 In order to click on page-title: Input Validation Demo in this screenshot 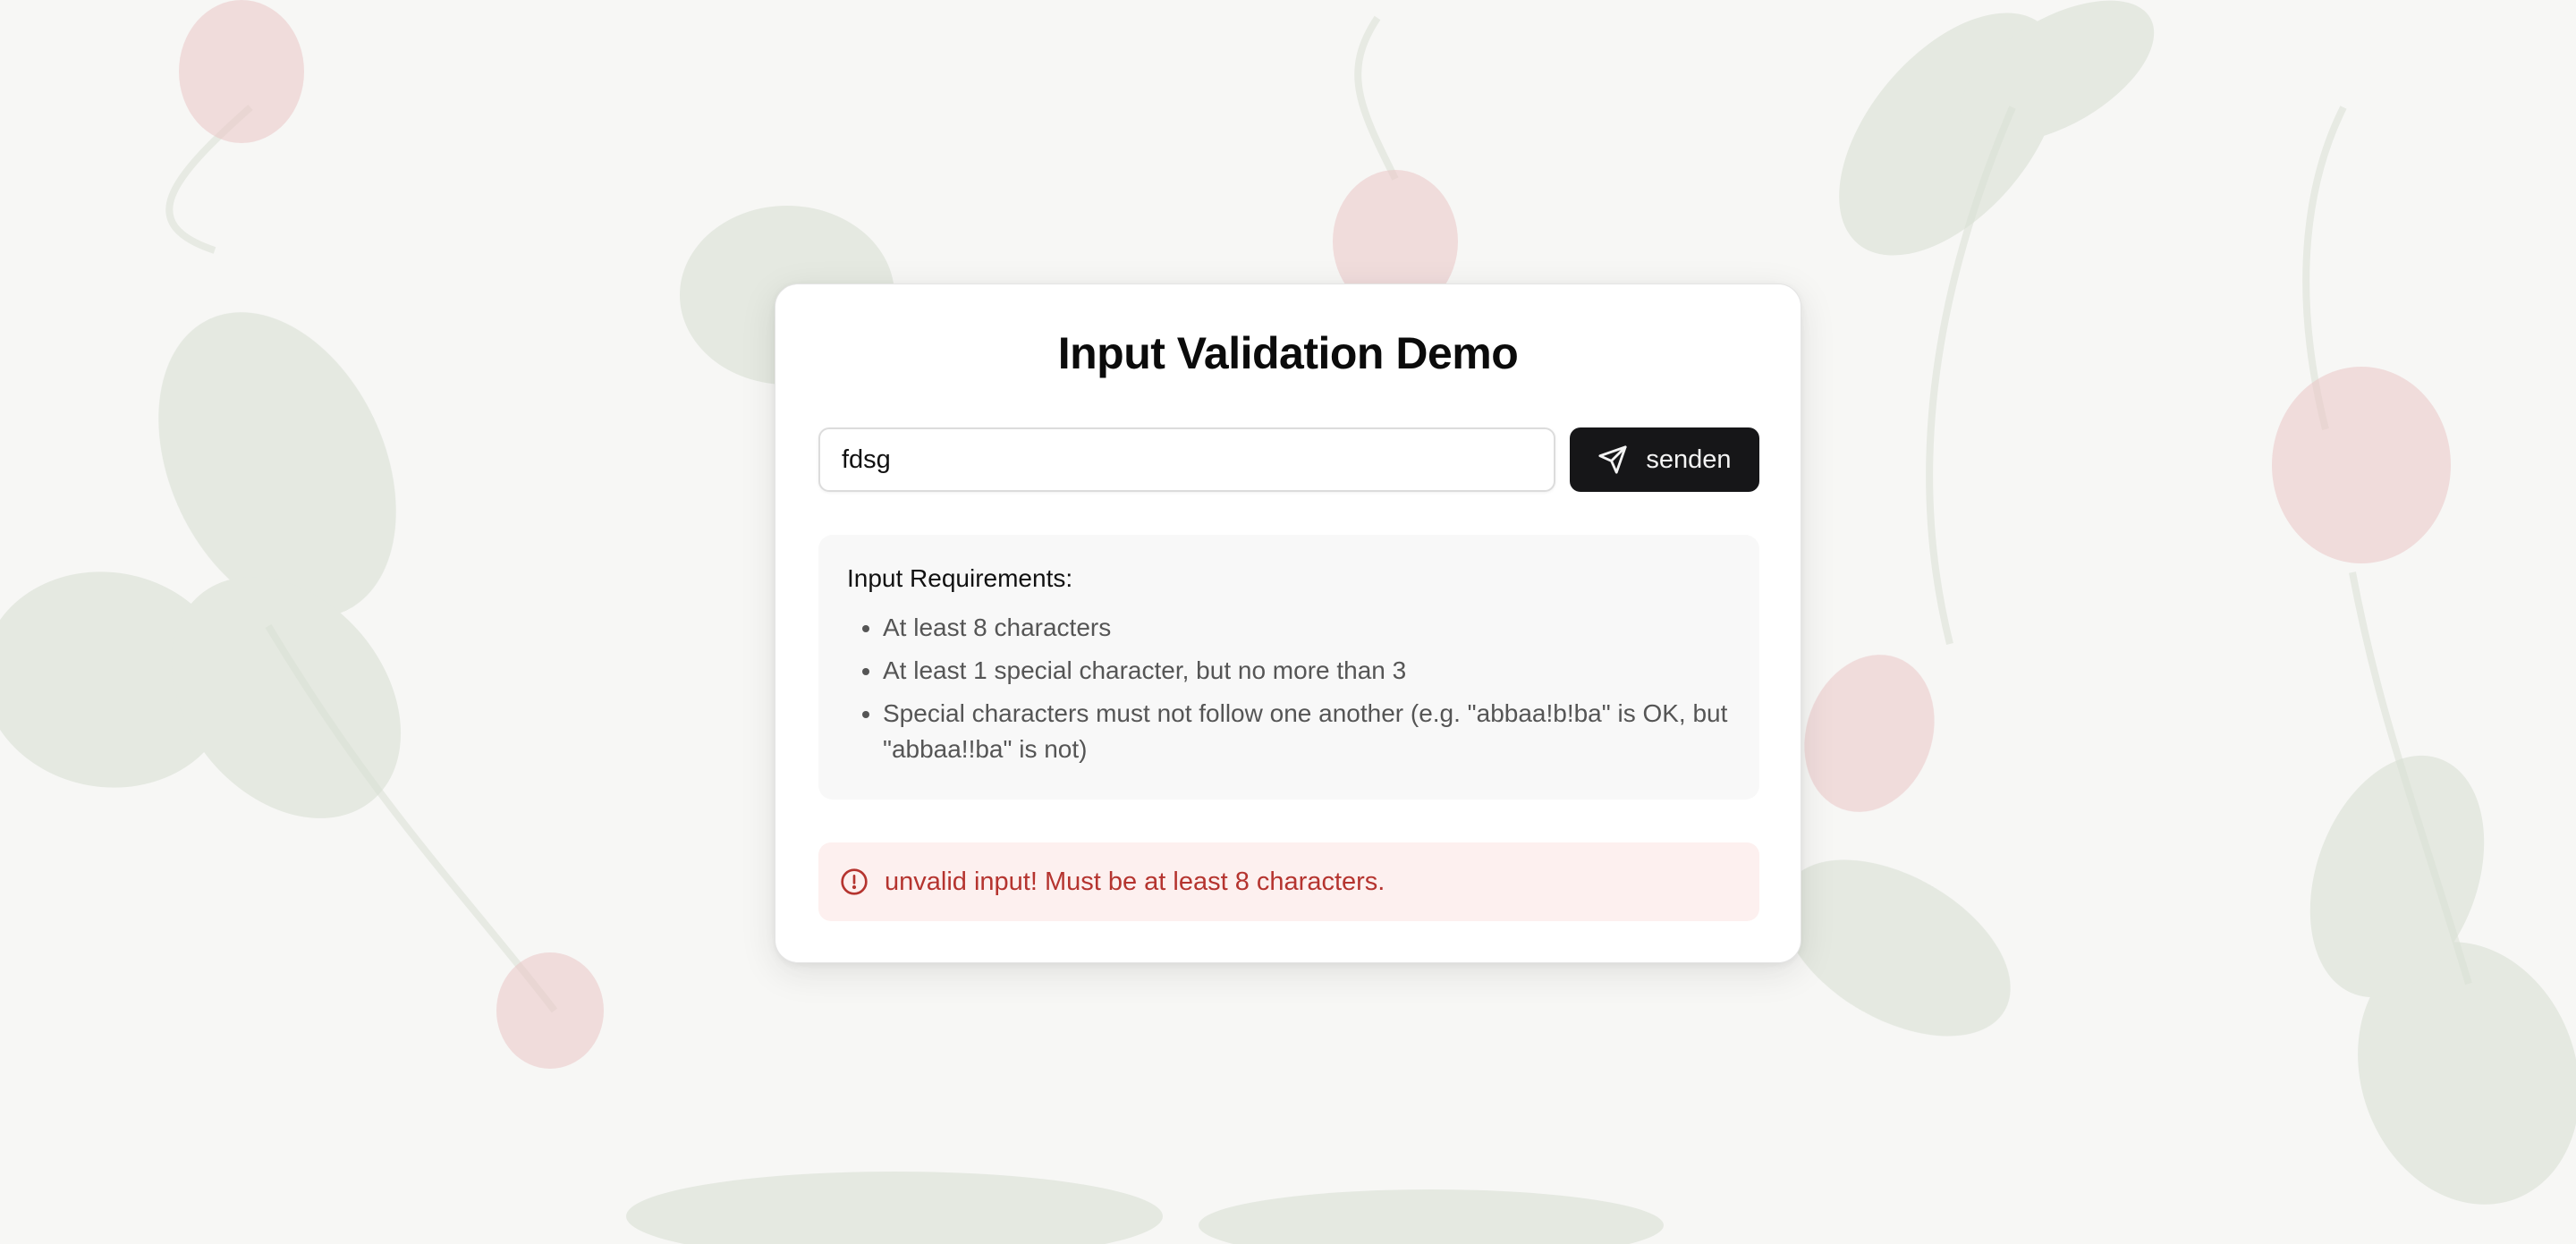, I will do `click(1288, 353)`.